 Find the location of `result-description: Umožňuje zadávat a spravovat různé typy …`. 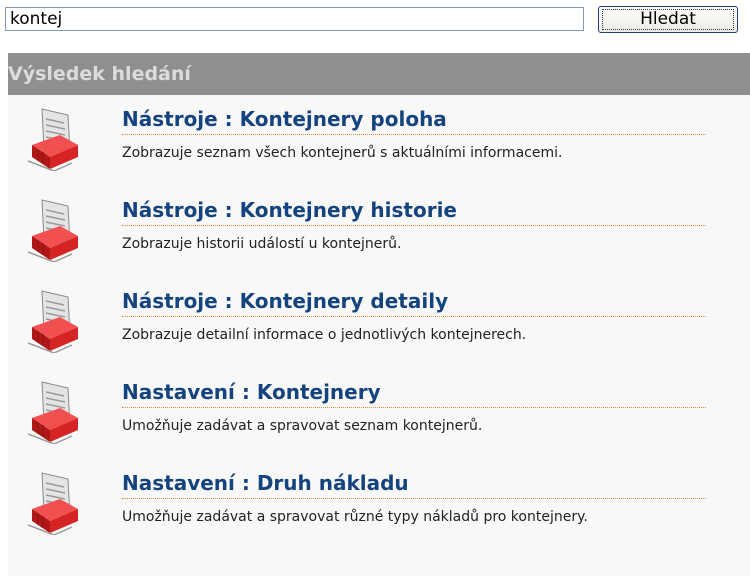

result-description: Umožňuje zadávat a spravovat různé typy … is located at coordinates (355, 517).